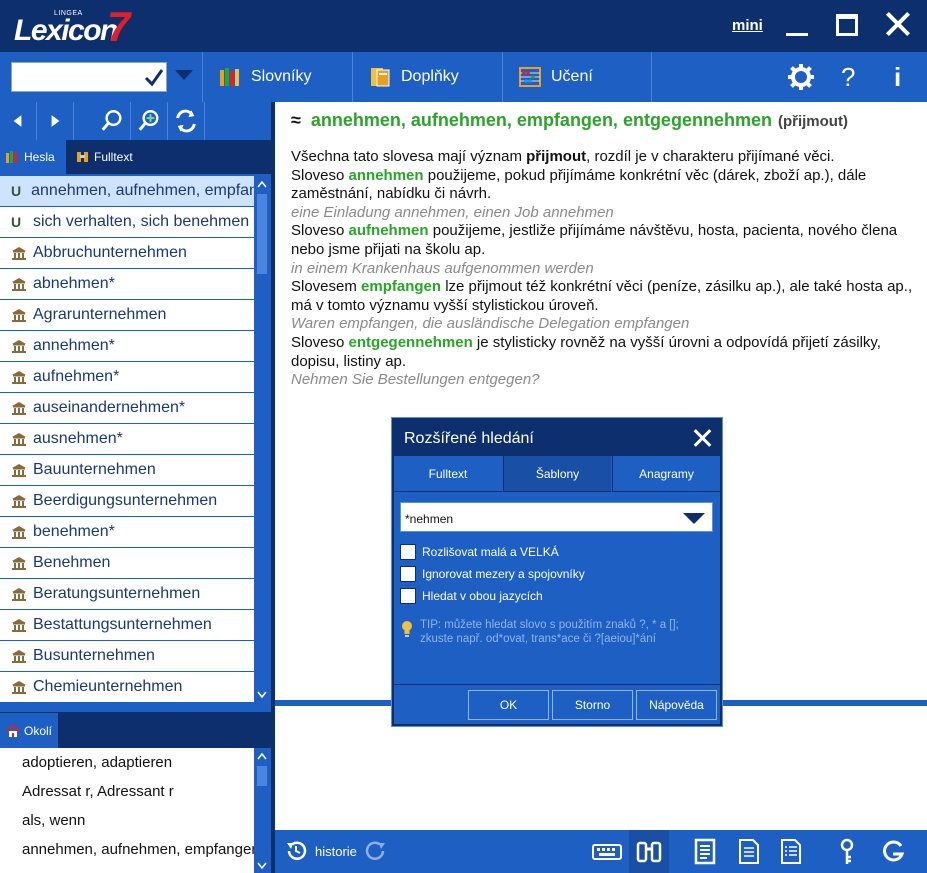  I want to click on list-item: Bestattungsunternehmen, so click(127, 625).